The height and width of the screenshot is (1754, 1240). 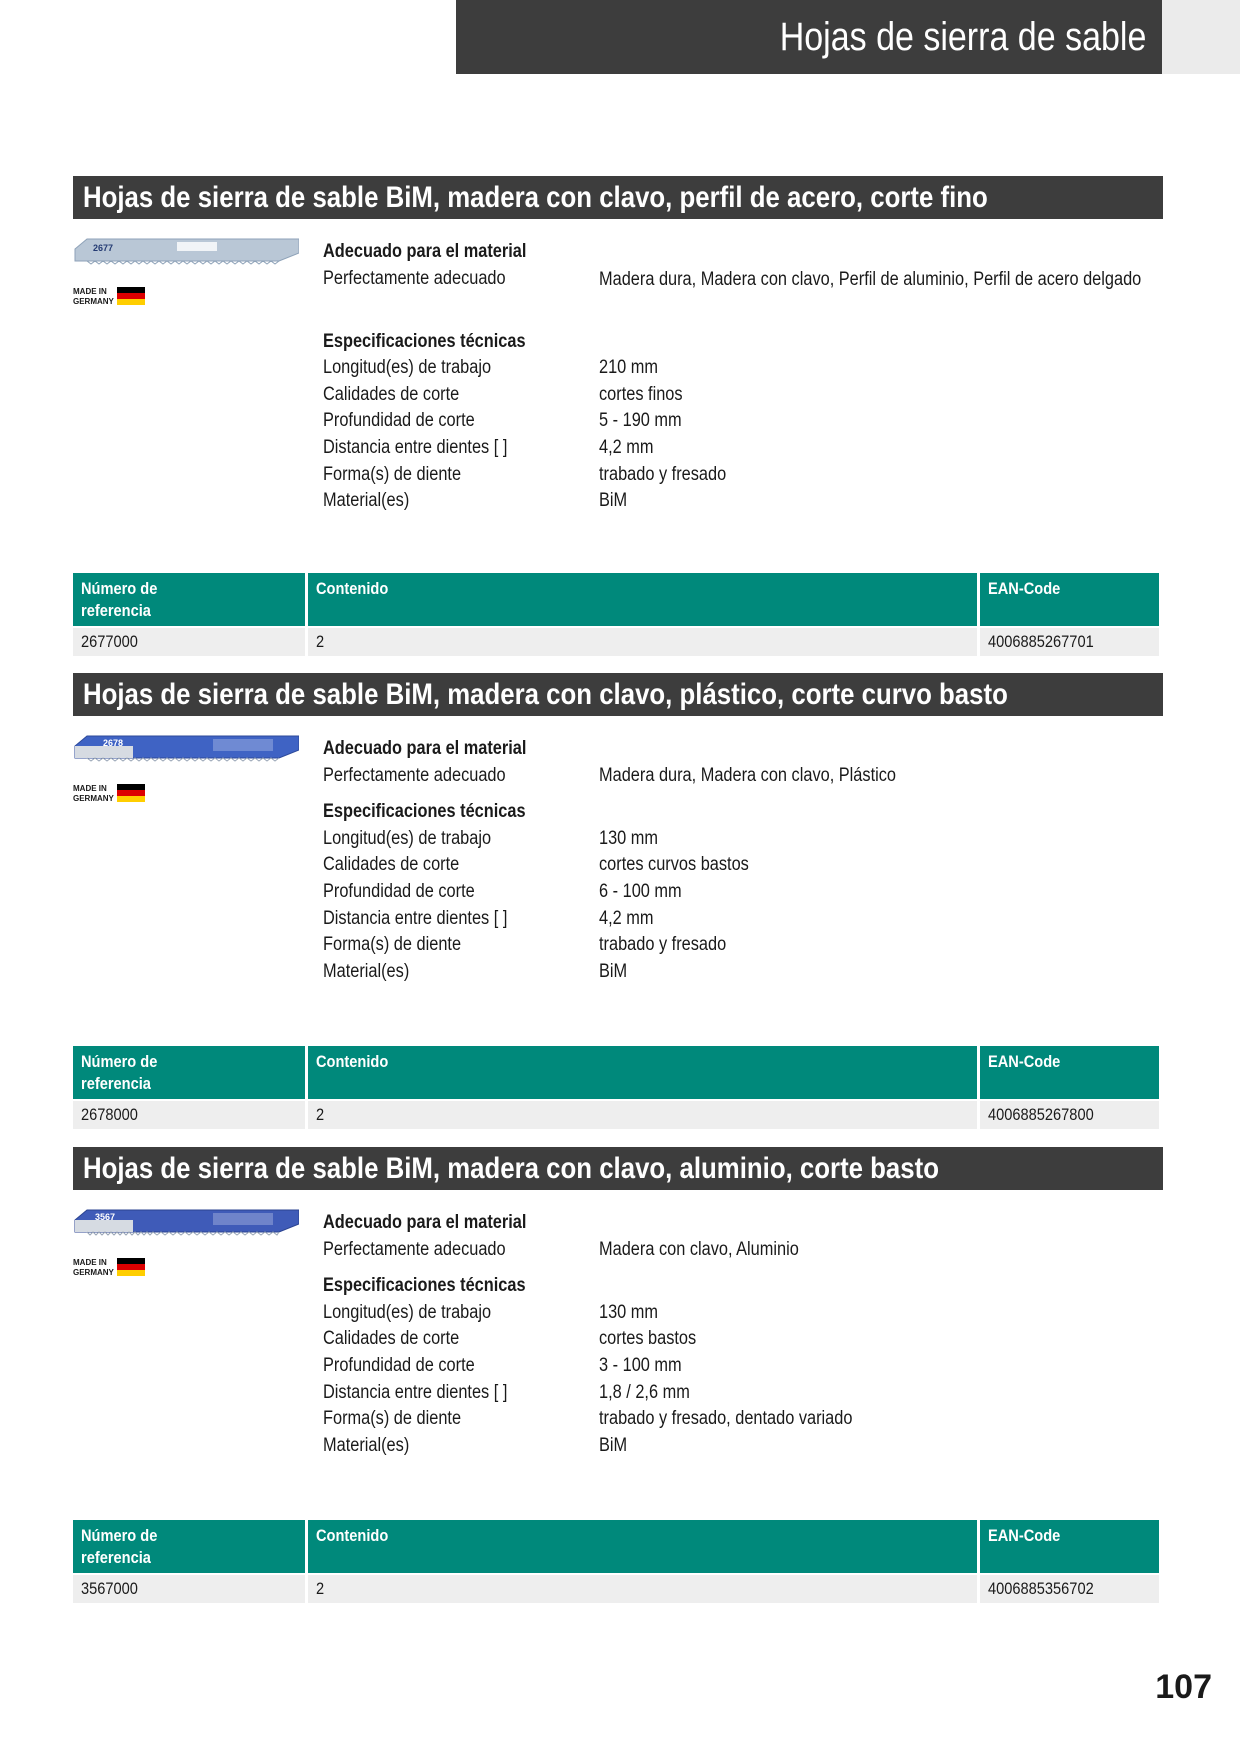 What do you see at coordinates (186, 251) in the screenshot?
I see `saw-blade-image: 2677` at bounding box center [186, 251].